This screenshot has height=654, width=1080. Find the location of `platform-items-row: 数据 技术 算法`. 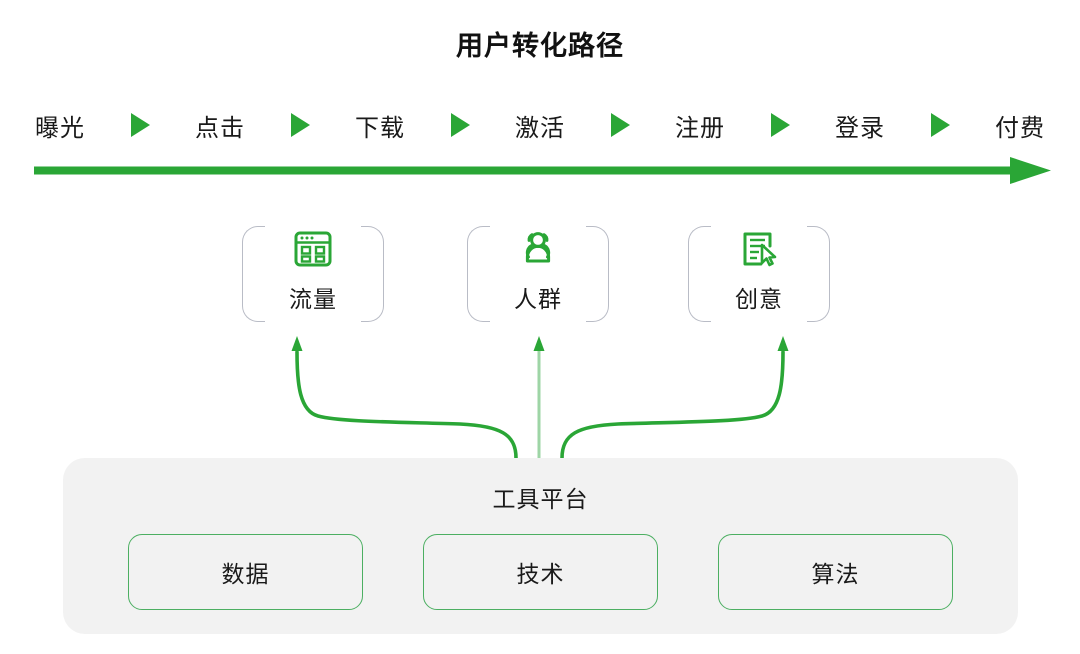

platform-items-row: 数据 技术 算法 is located at coordinates (540, 572).